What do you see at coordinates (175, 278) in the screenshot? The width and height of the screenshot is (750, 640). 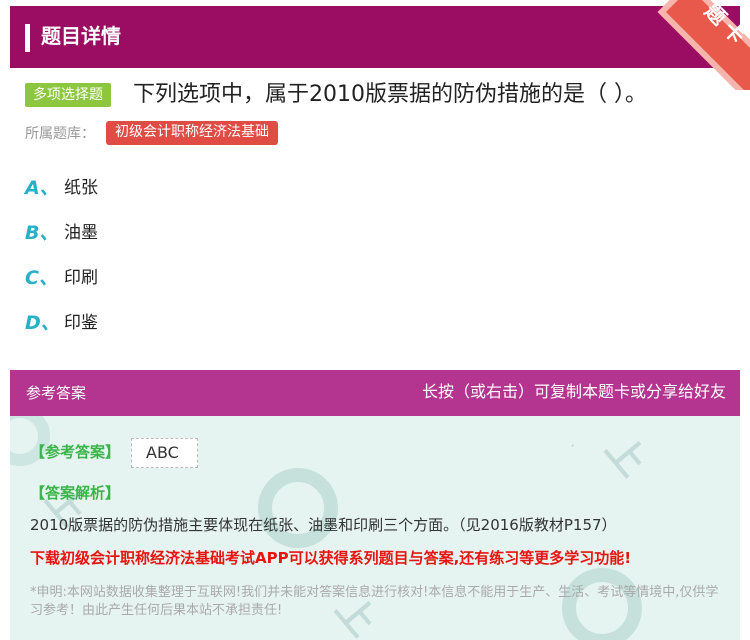 I see `option-c: C、 印刷` at bounding box center [175, 278].